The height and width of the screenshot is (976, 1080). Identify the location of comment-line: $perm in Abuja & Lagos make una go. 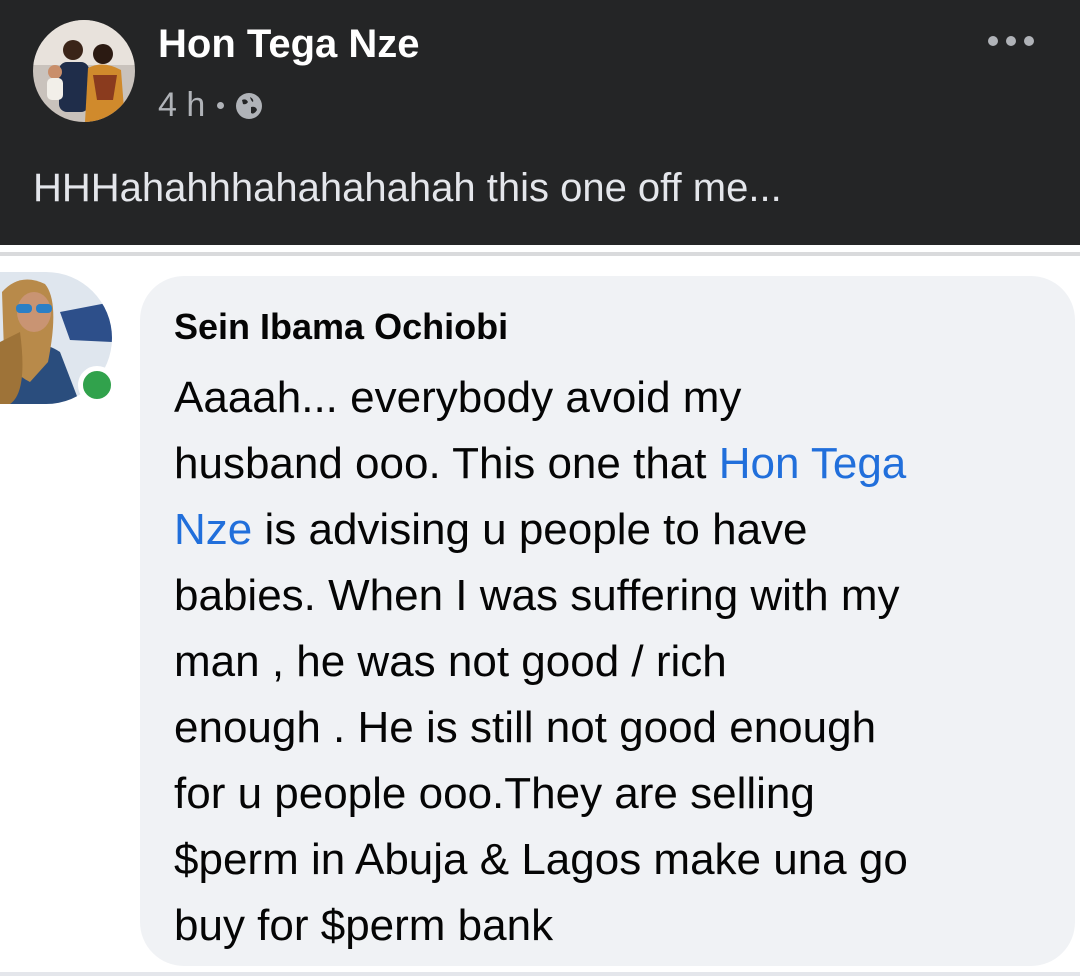
(541, 859).